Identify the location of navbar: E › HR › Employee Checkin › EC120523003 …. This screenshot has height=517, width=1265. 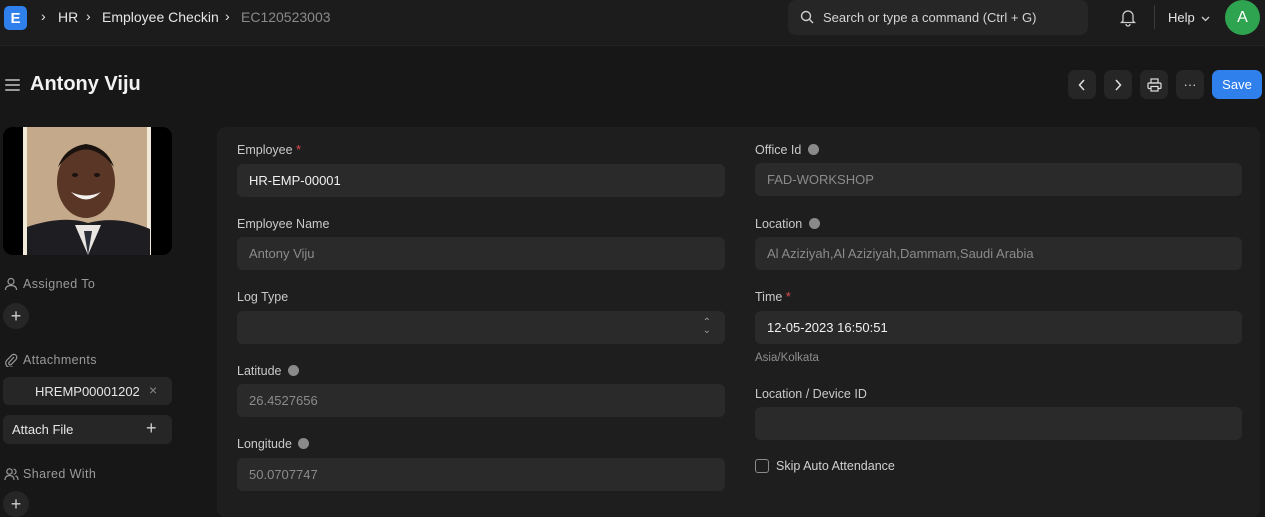
(632, 23).